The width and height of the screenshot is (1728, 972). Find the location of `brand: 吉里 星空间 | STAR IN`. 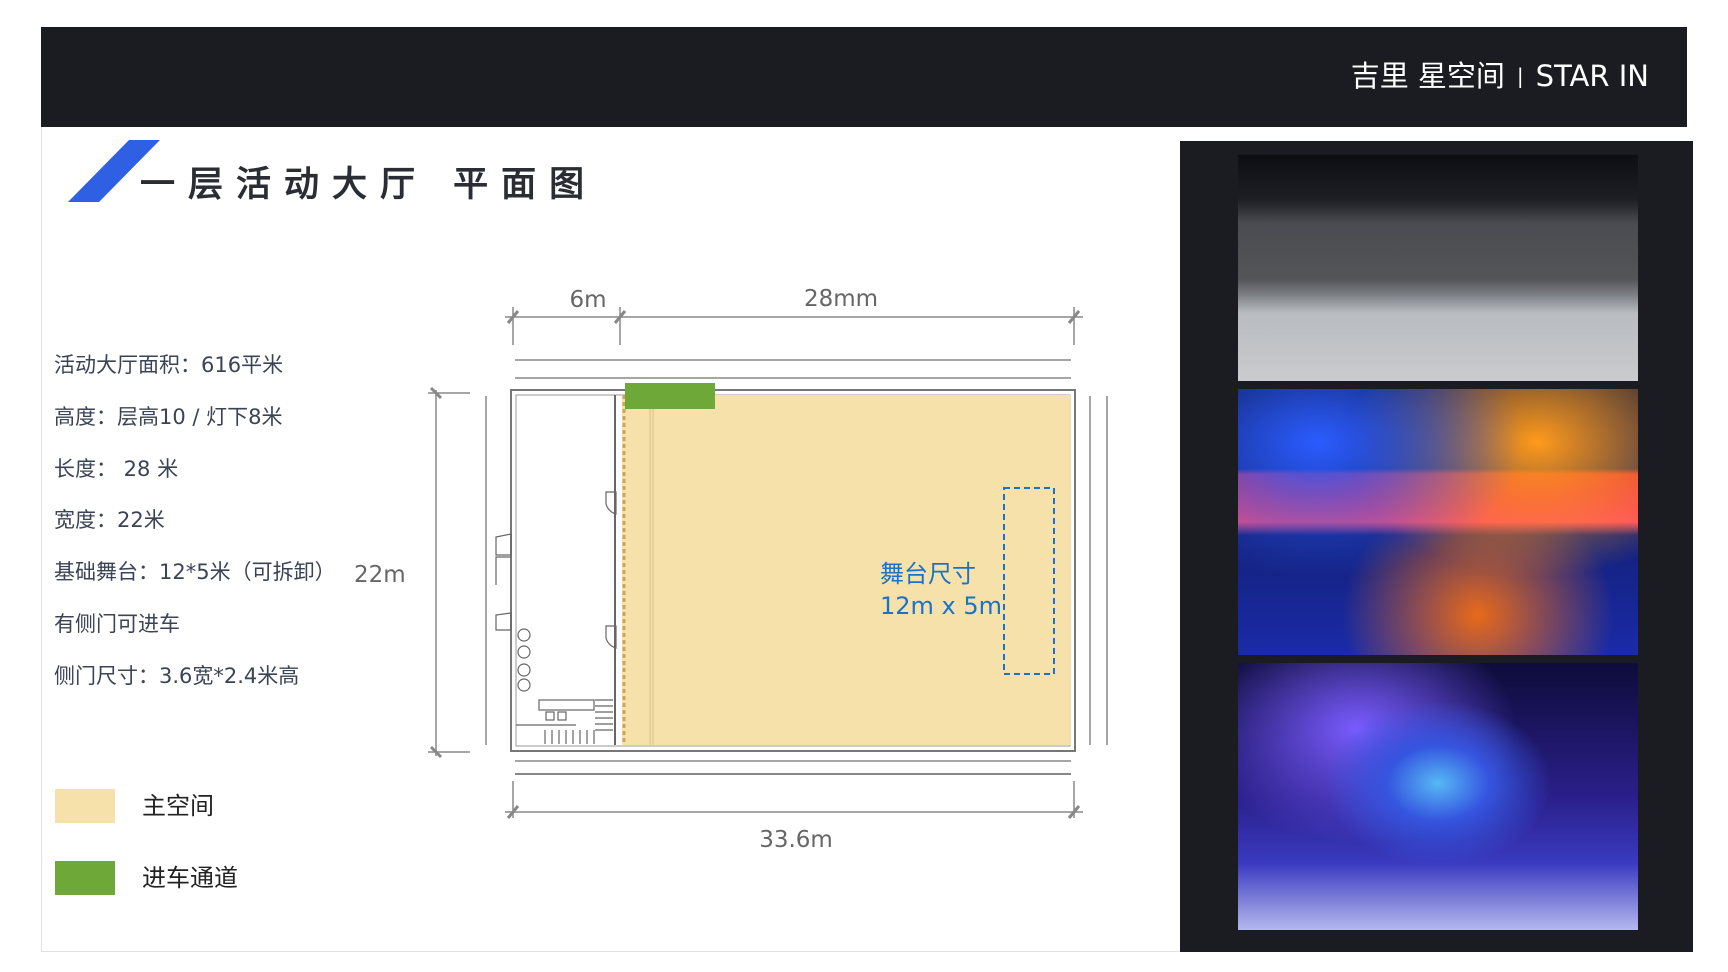

brand: 吉里 星空间 | STAR IN is located at coordinates (1500, 76).